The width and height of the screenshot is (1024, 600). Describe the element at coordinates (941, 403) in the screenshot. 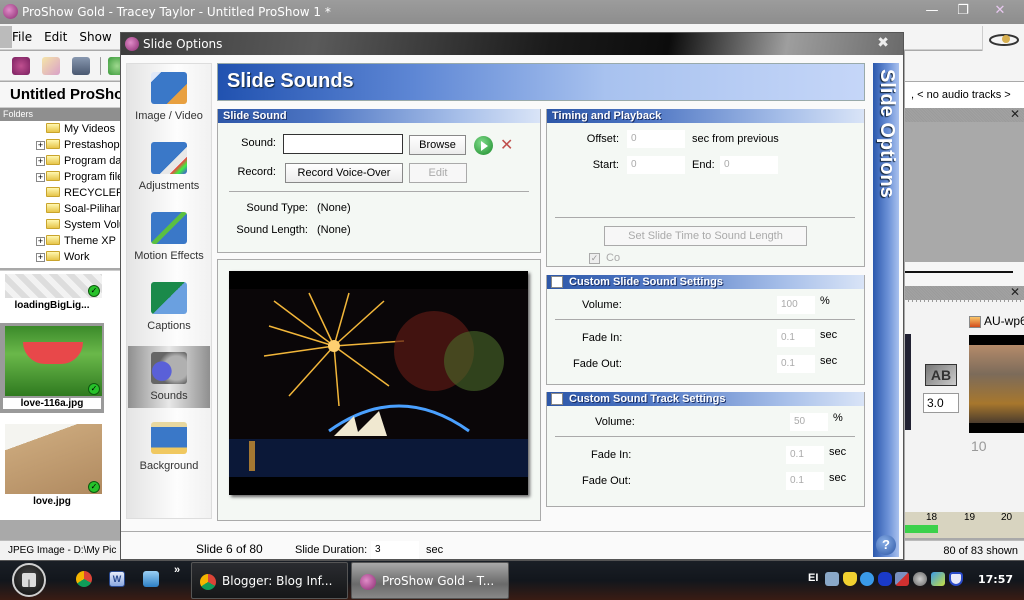

I see `transition-duration: 3.0` at that location.